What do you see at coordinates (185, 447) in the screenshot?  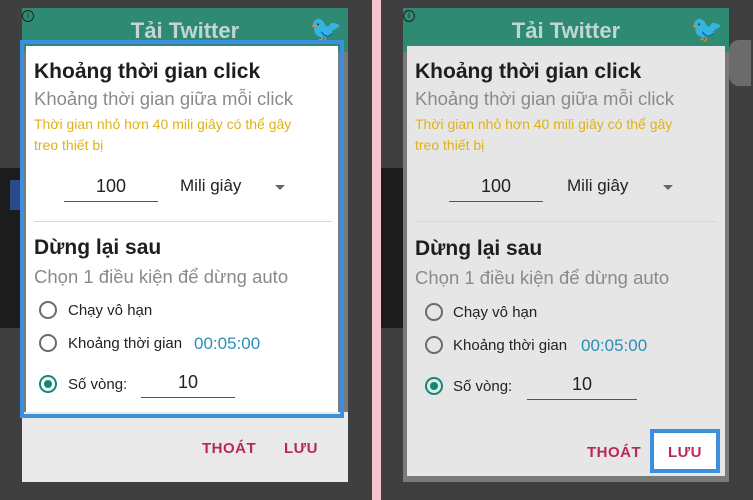 I see `dialog-footer: THOÁT LƯU` at bounding box center [185, 447].